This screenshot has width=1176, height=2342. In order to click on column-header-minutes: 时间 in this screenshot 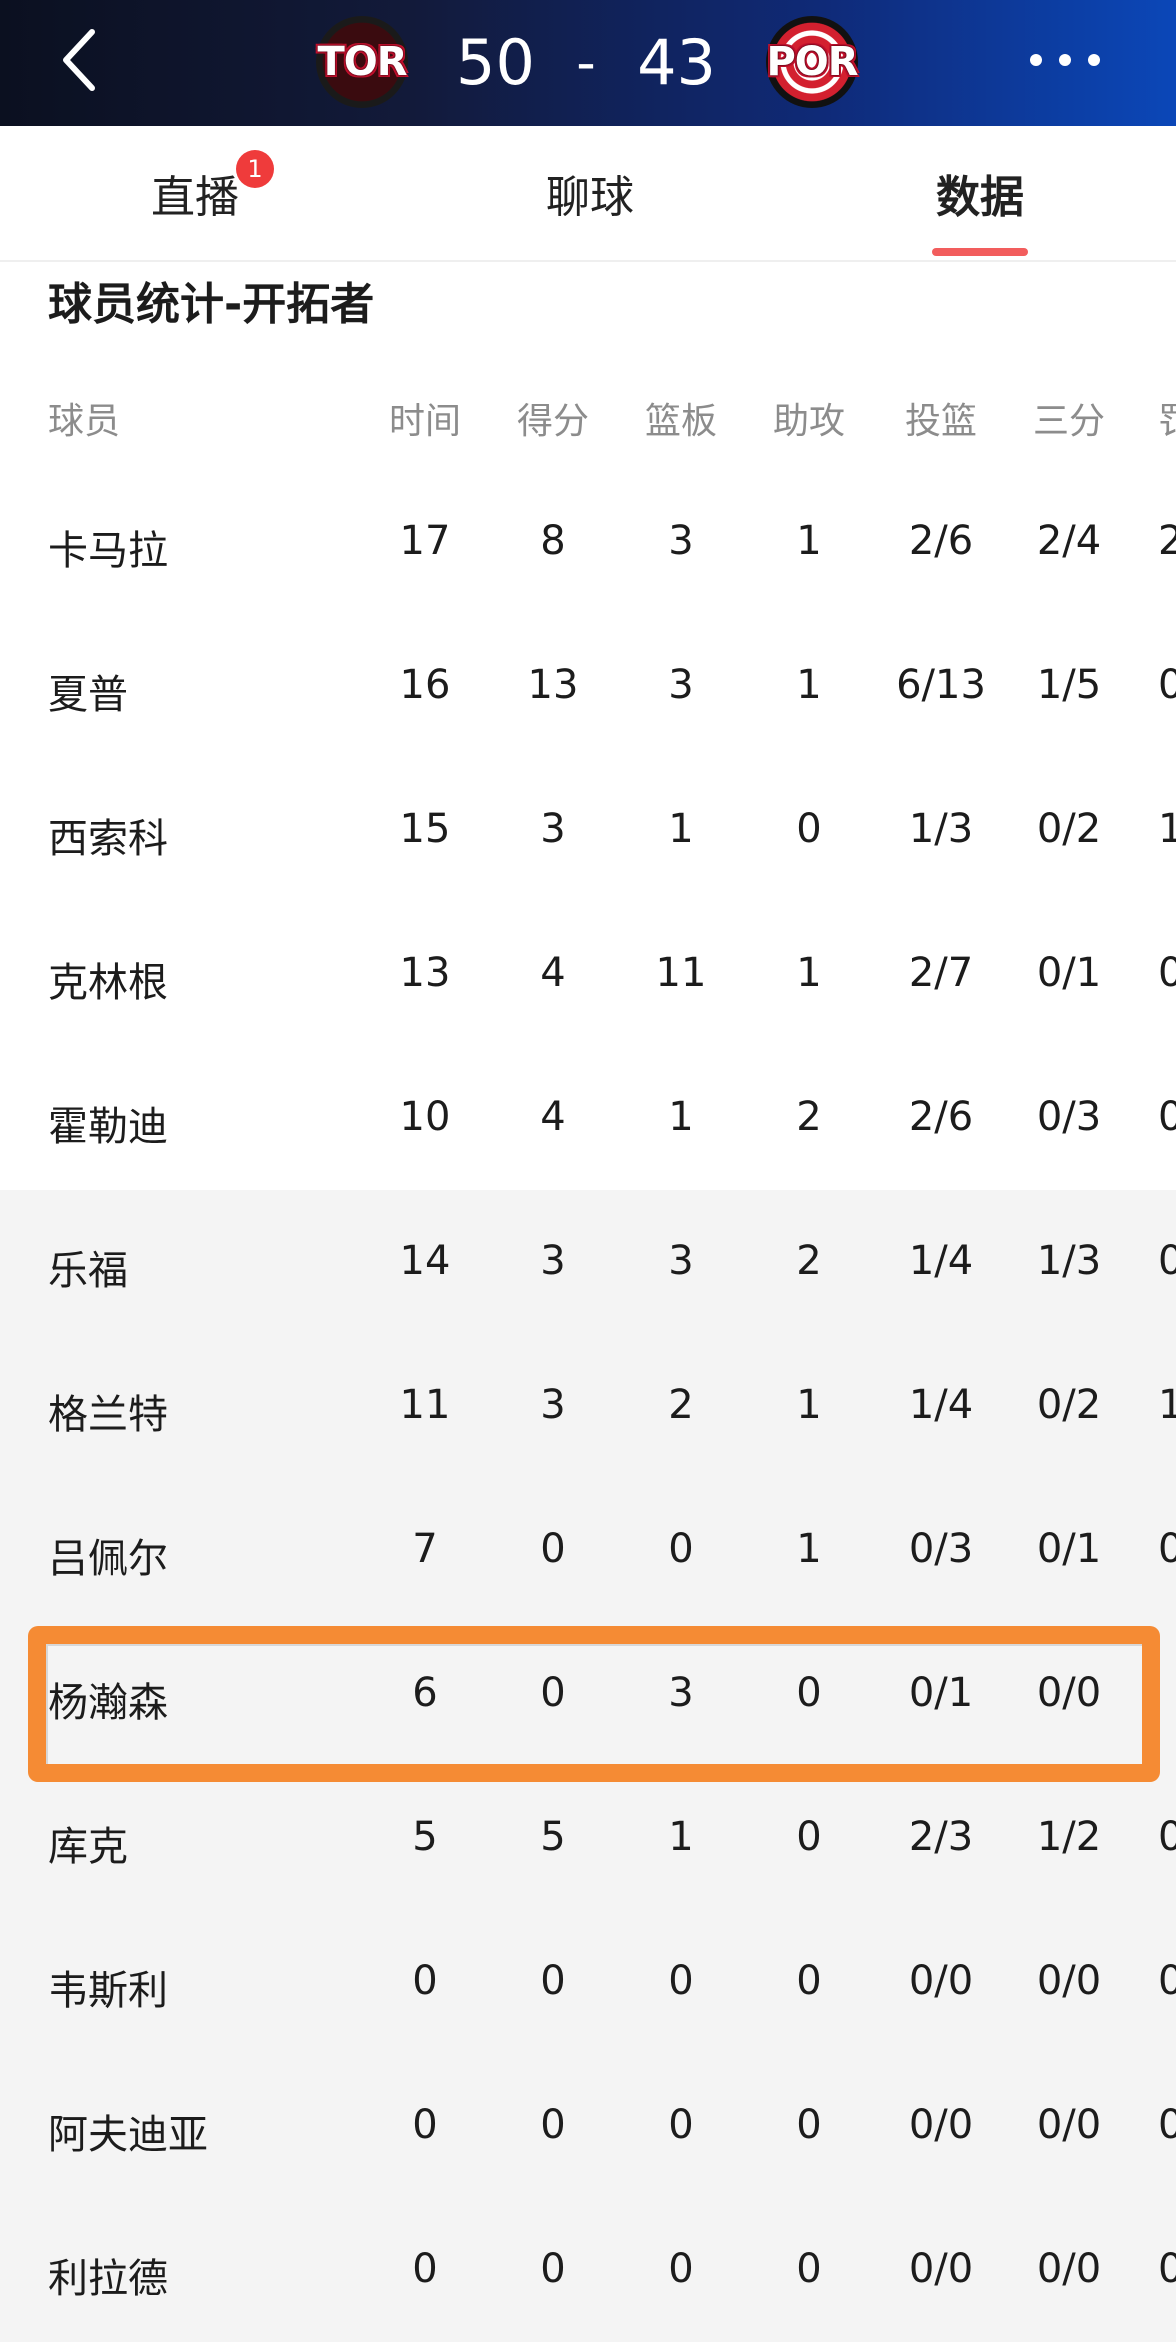, I will do `click(425, 418)`.